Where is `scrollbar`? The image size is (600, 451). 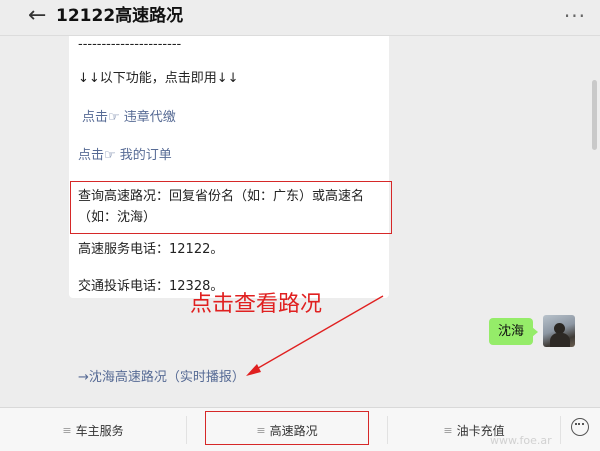 scrollbar is located at coordinates (594, 115).